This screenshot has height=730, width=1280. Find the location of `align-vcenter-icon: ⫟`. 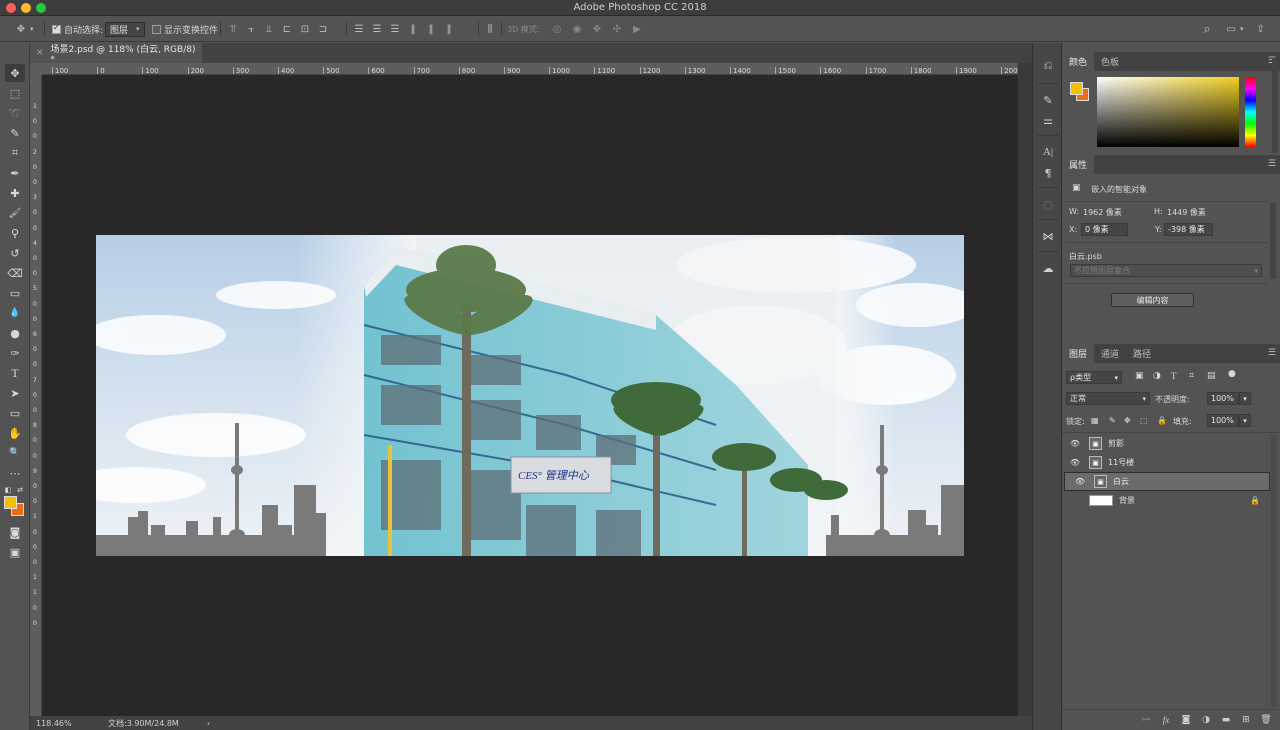

align-vcenter-icon: ⫟ is located at coordinates (251, 29).